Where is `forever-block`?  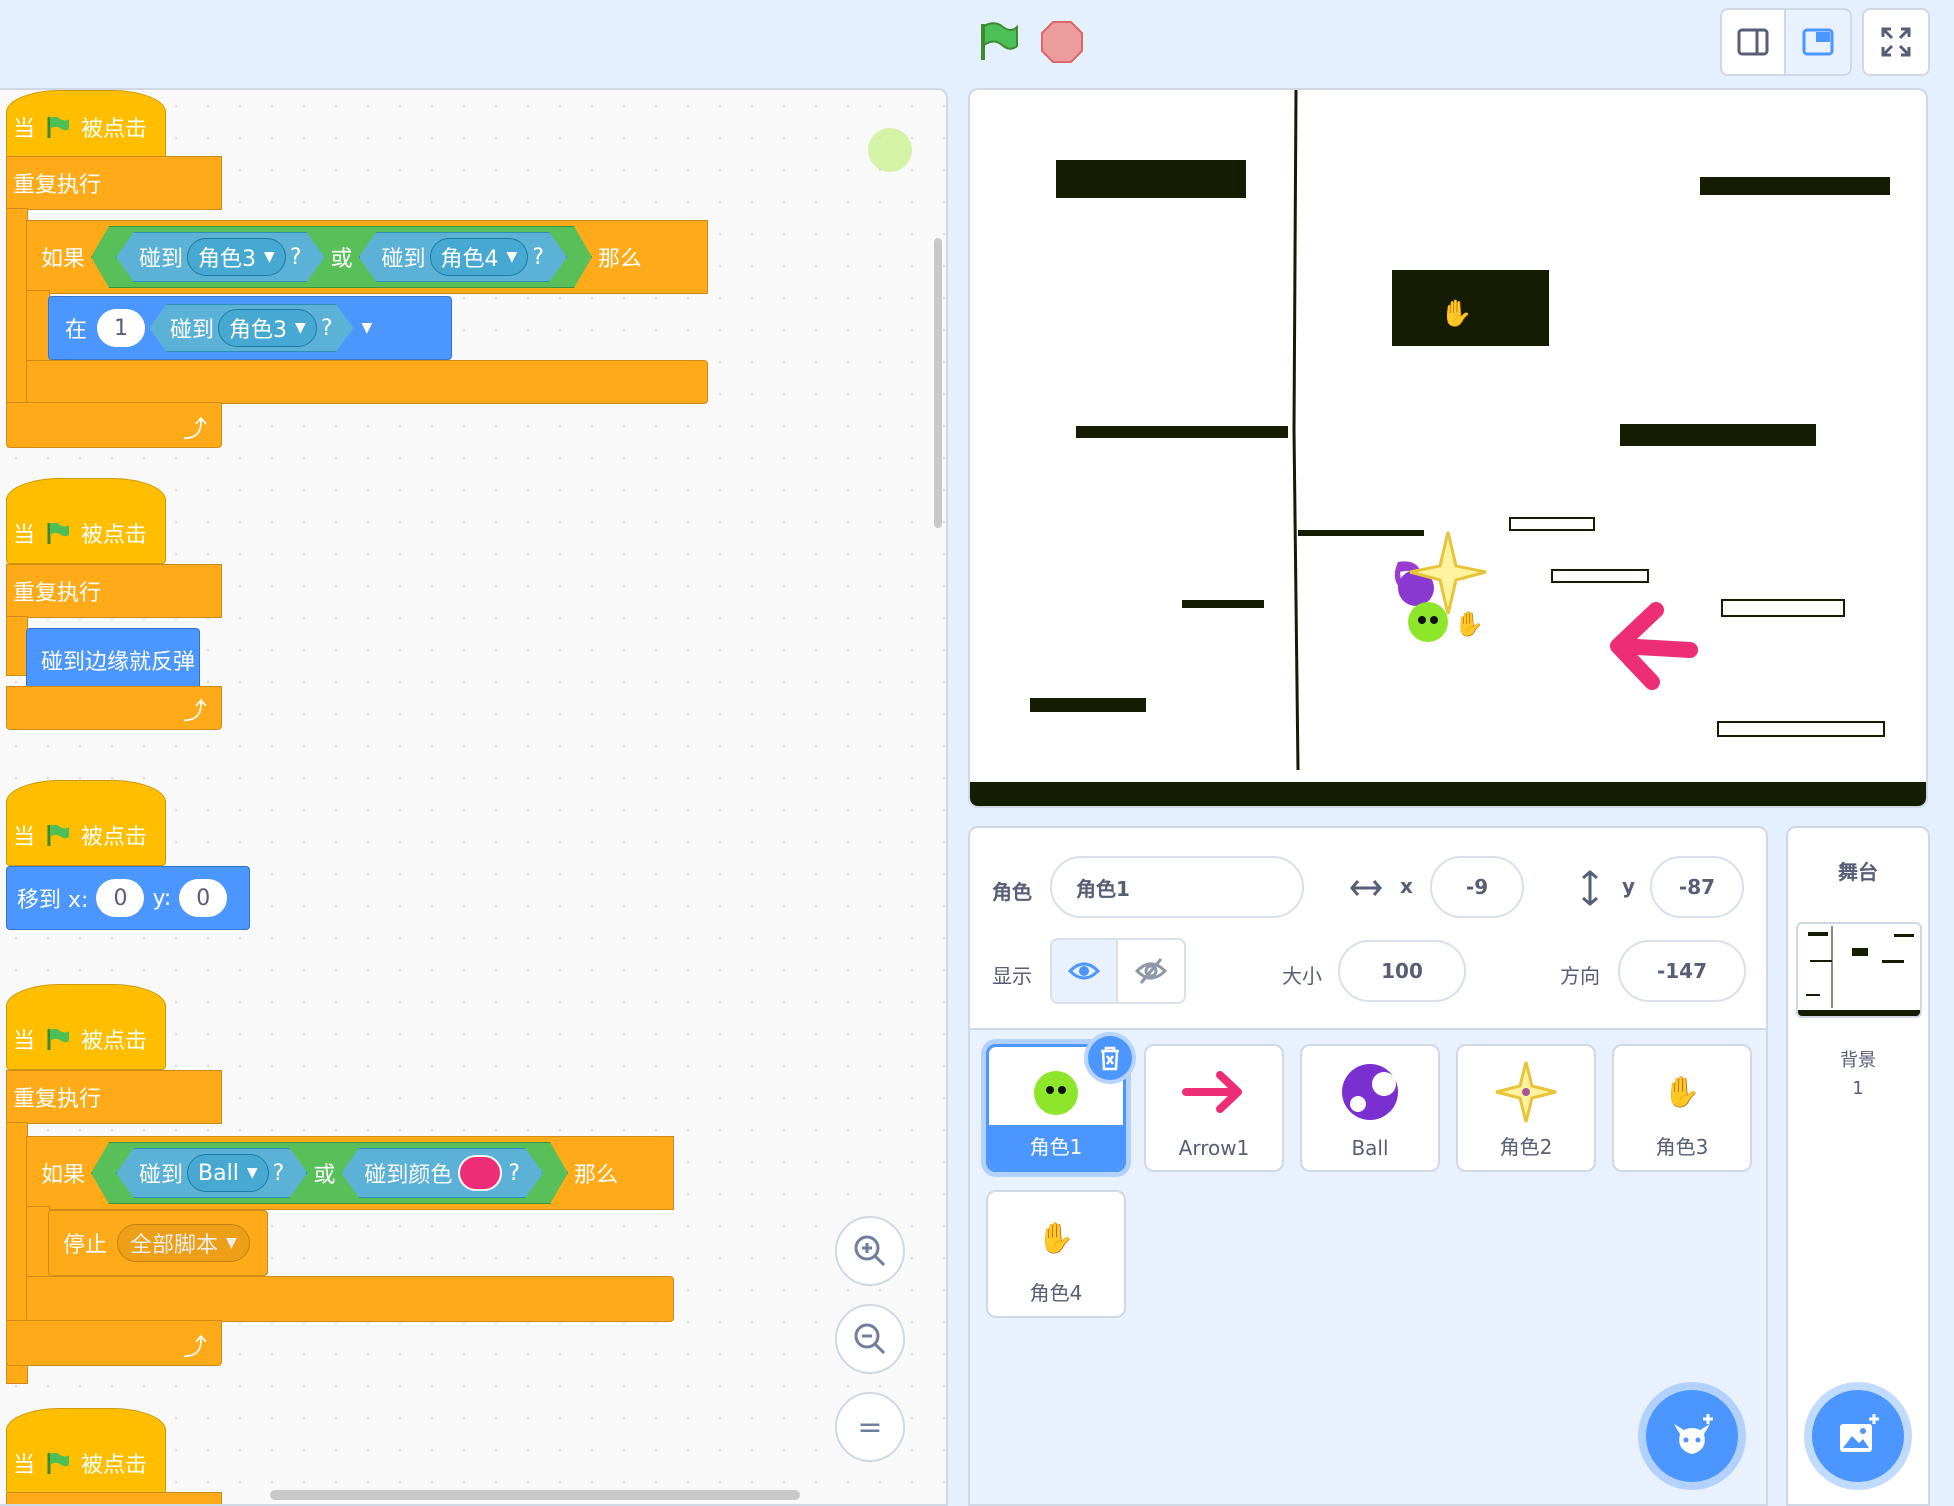
forever-block is located at coordinates (114, 1498).